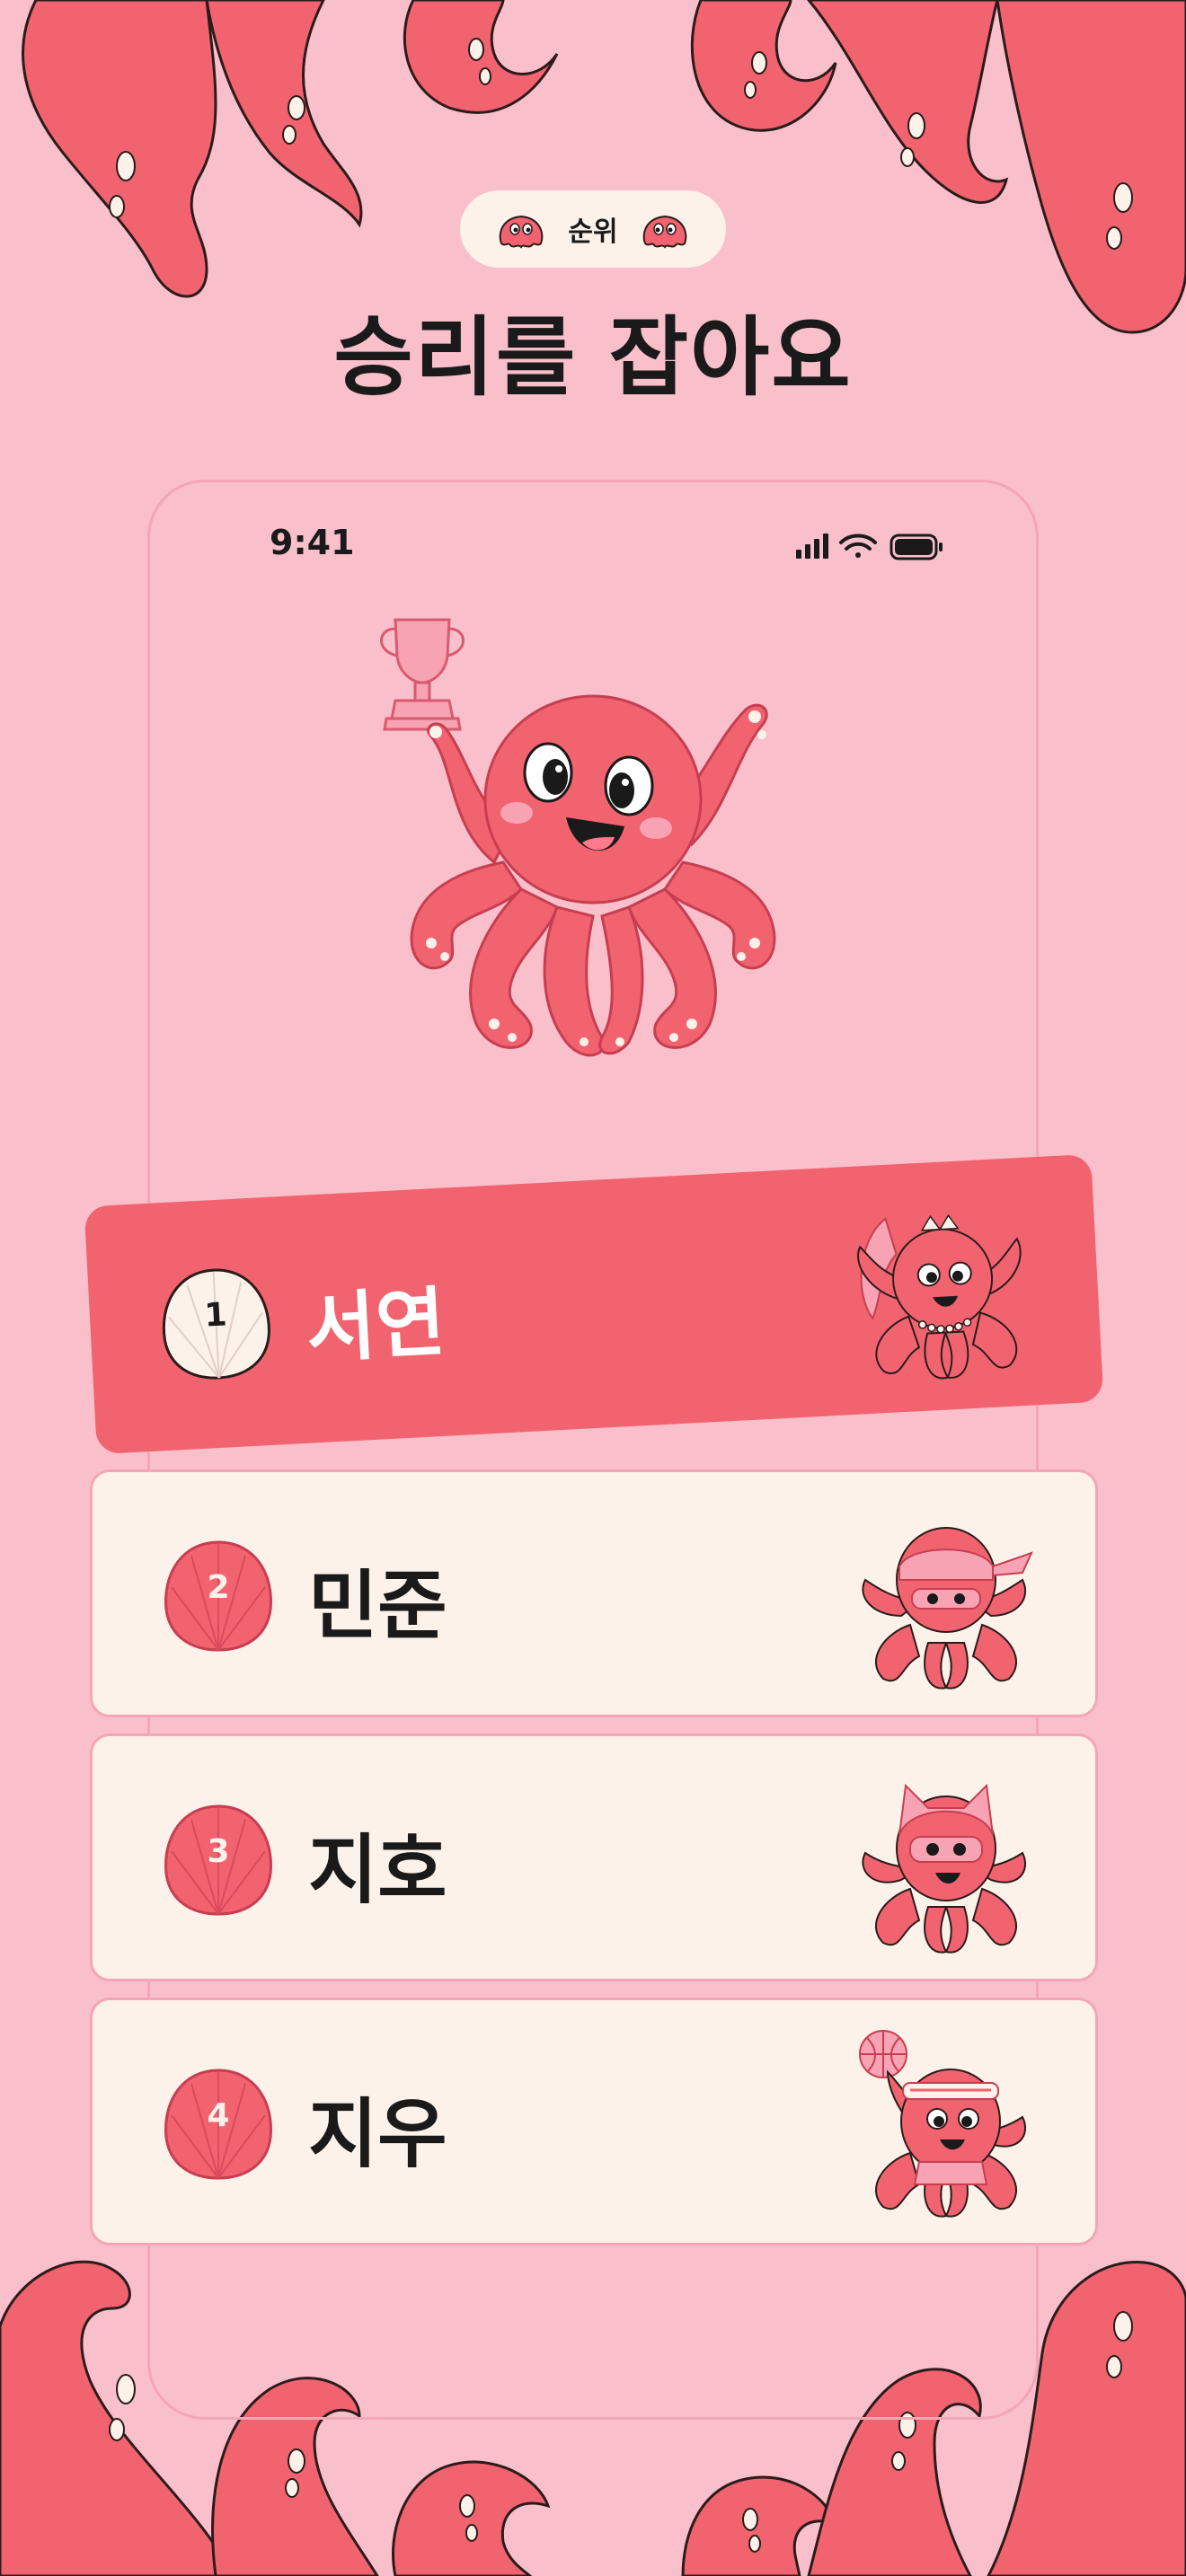 This screenshot has width=1186, height=2576. Describe the element at coordinates (578, 837) in the screenshot. I see `octopus-mascot-icon` at that location.